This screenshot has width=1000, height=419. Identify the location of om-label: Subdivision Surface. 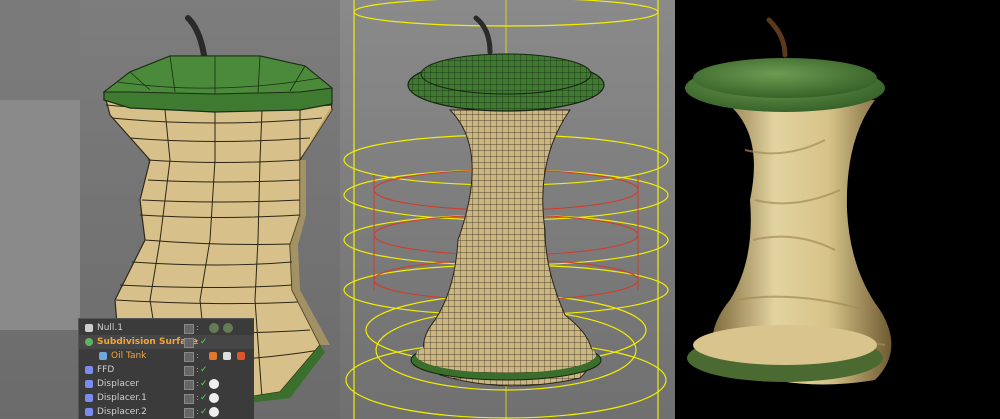
(147, 342).